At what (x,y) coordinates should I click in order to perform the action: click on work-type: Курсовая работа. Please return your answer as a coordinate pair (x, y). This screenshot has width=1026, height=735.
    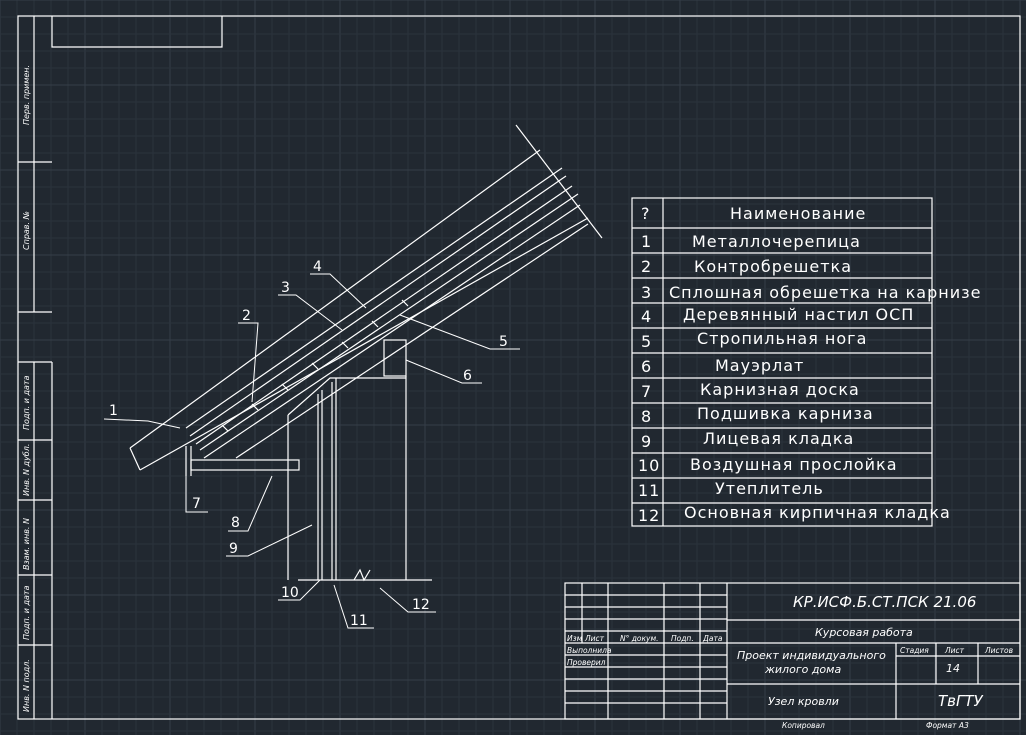
    Looking at the image, I should click on (864, 632).